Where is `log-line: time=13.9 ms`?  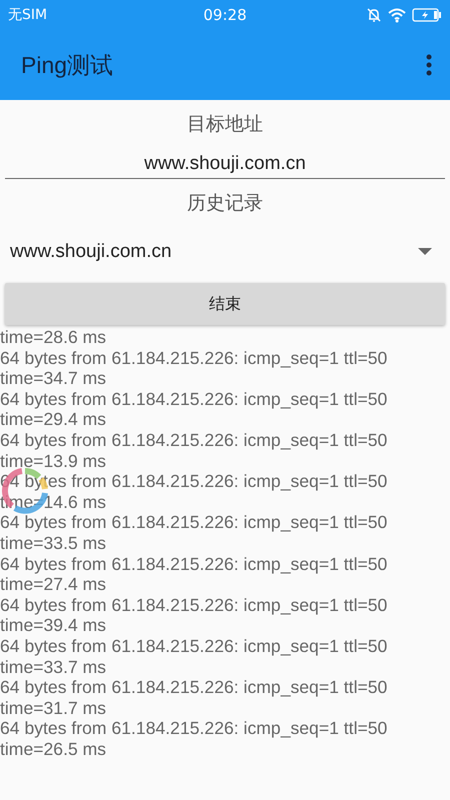
log-line: time=13.9 ms is located at coordinates (54, 461).